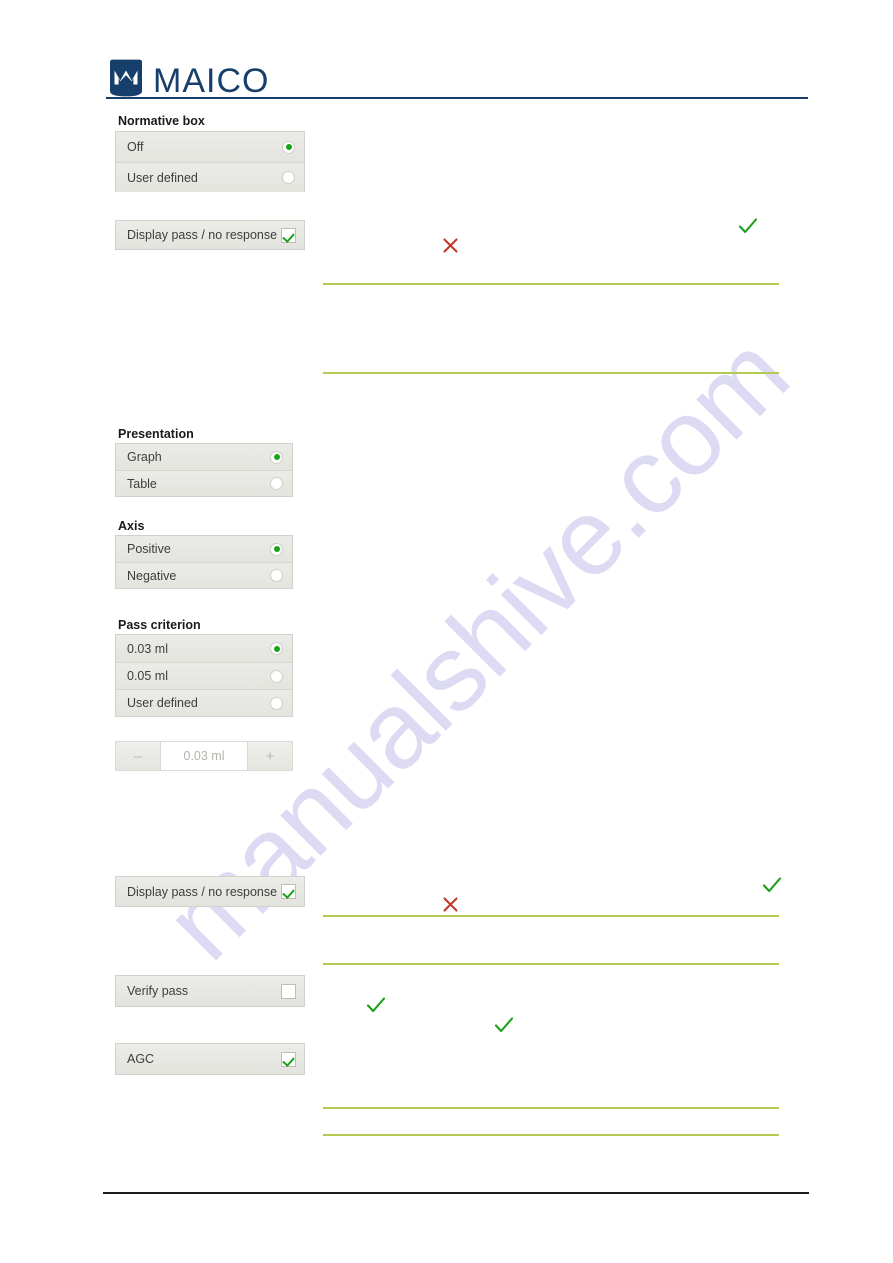 The width and height of the screenshot is (893, 1263). What do you see at coordinates (288, 891) in the screenshot?
I see `display-pass-checkbox-bottom` at bounding box center [288, 891].